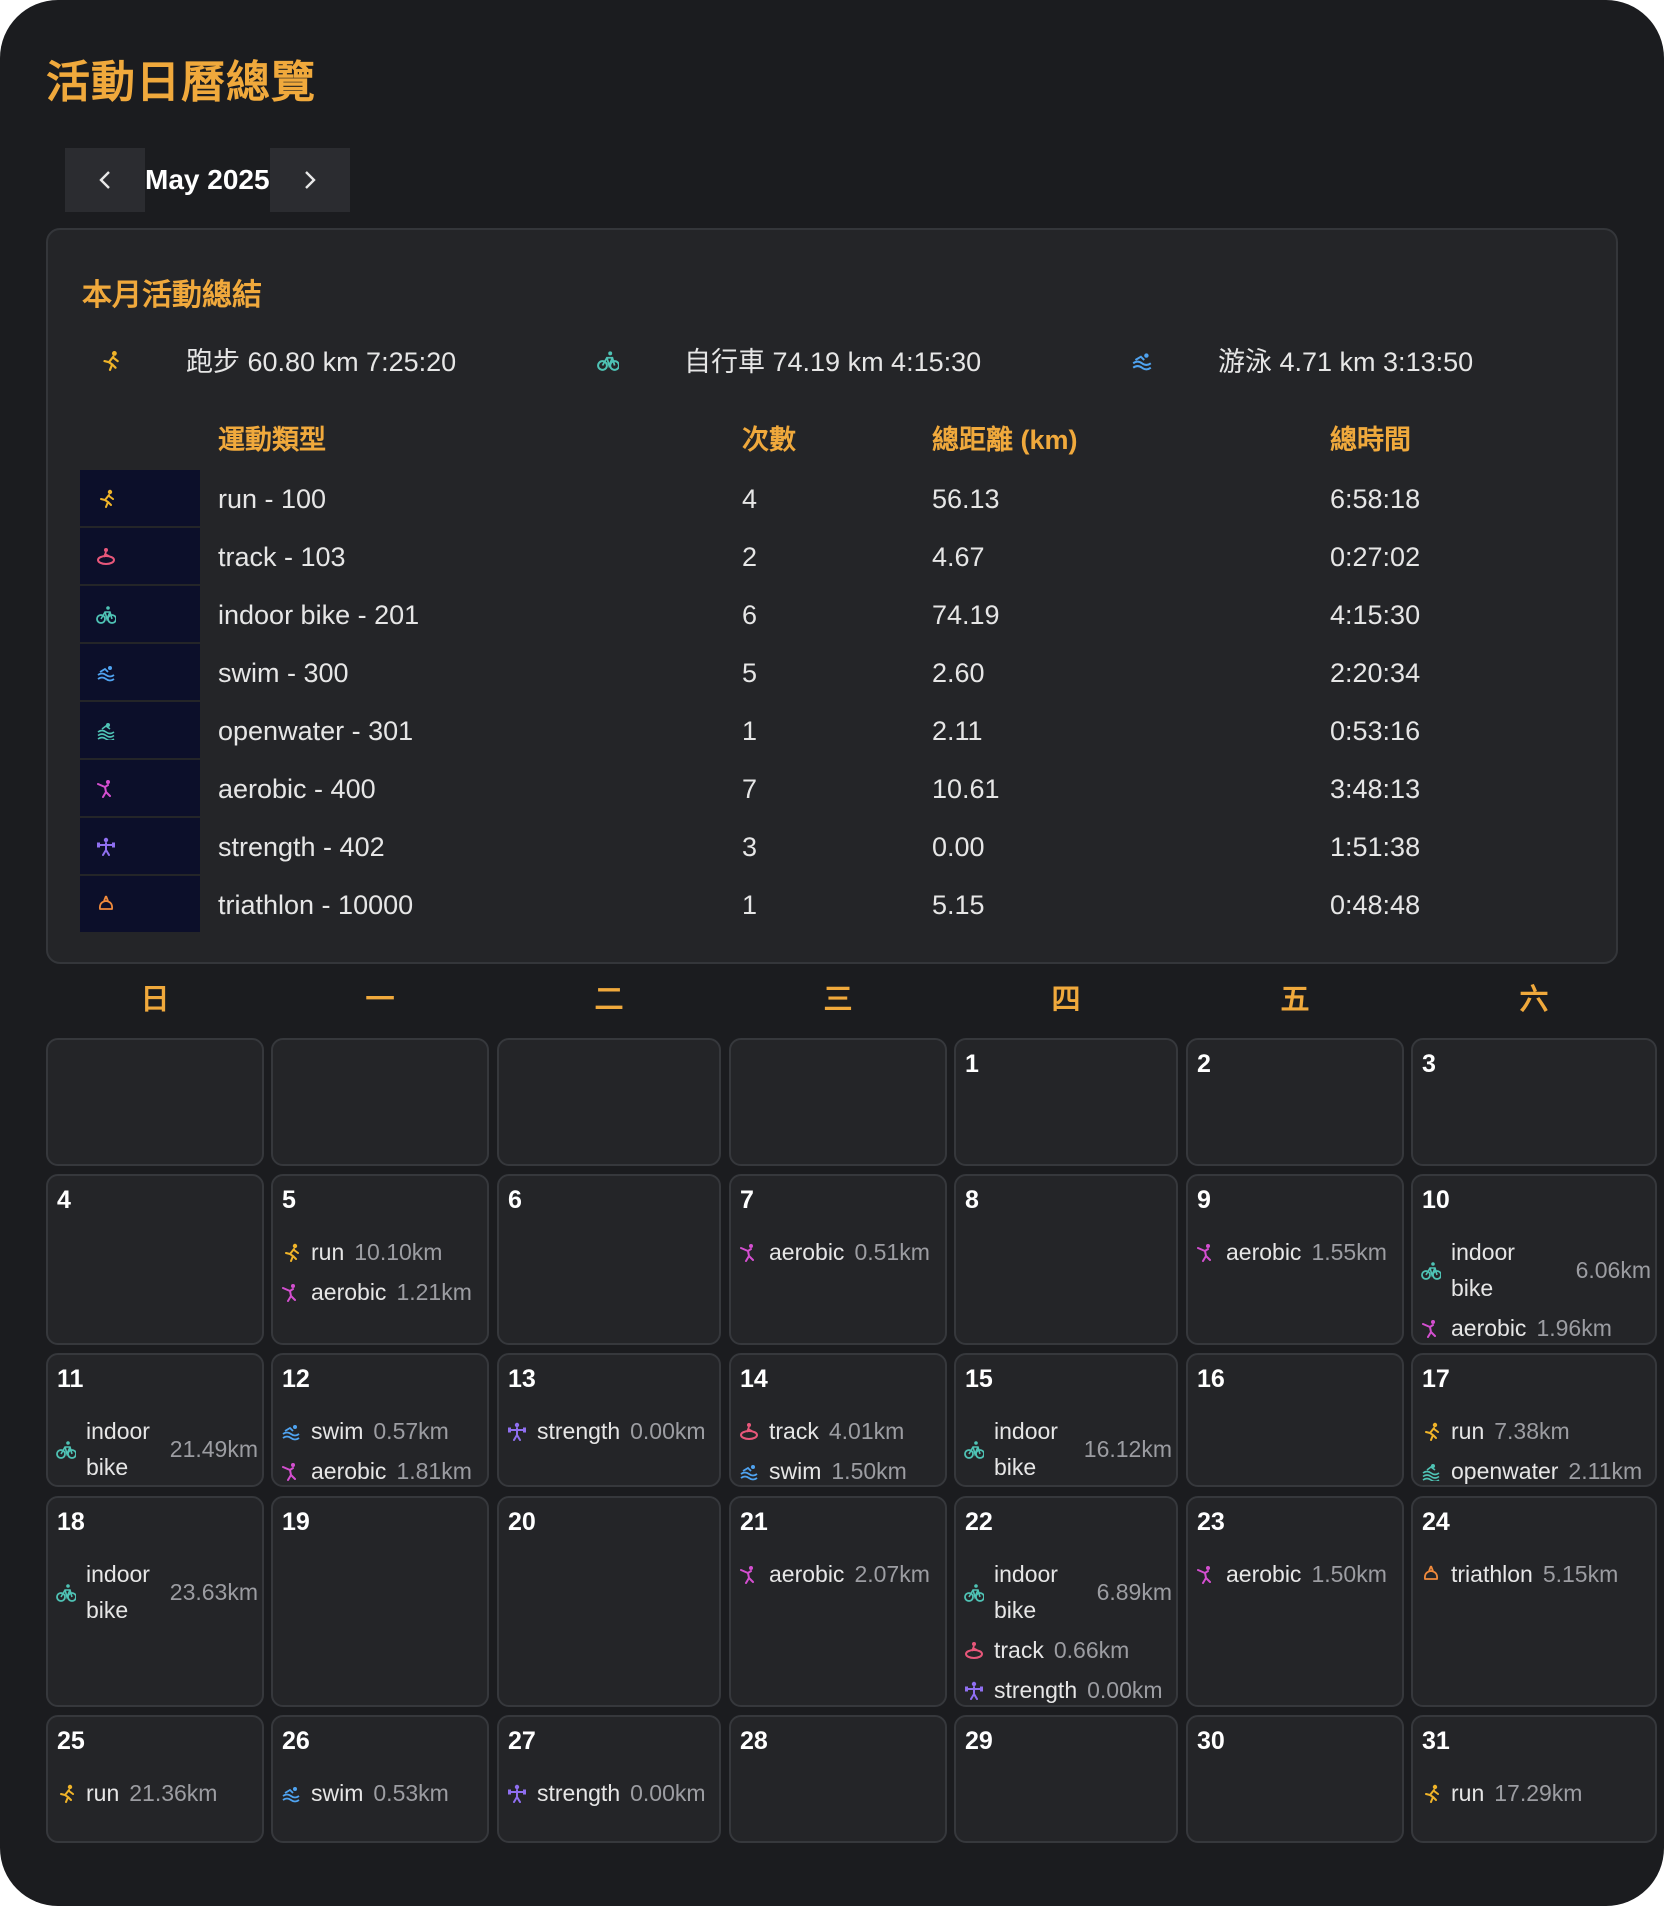  Describe the element at coordinates (207, 179) in the screenshot. I see `month-label: May 2025` at that location.